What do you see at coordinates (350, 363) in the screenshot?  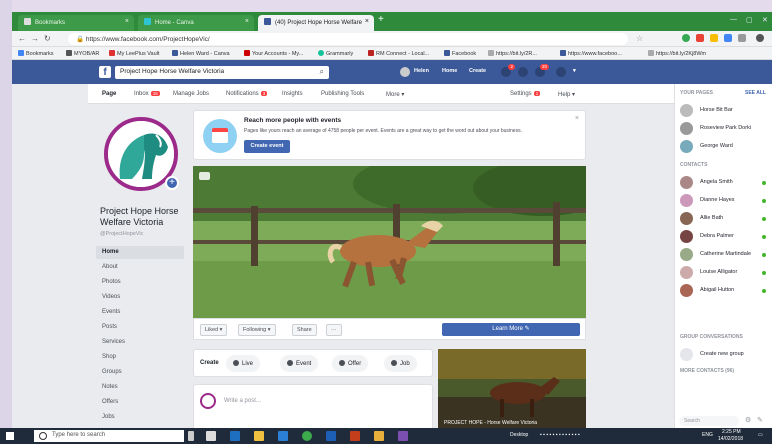 I see `offer-button: Offer` at bounding box center [350, 363].